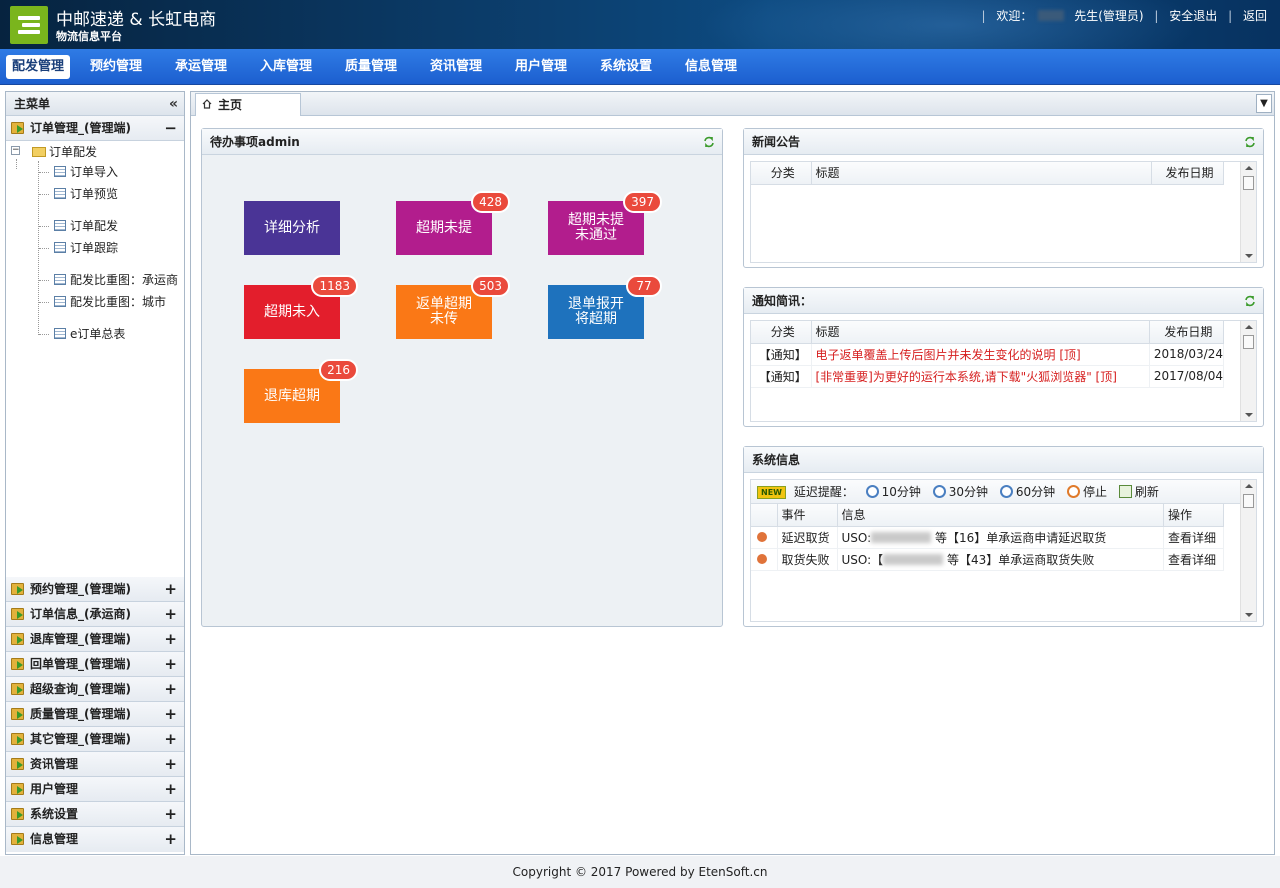 This screenshot has width=1280, height=888. I want to click on nav-item-users: 用户管理, so click(541, 67).